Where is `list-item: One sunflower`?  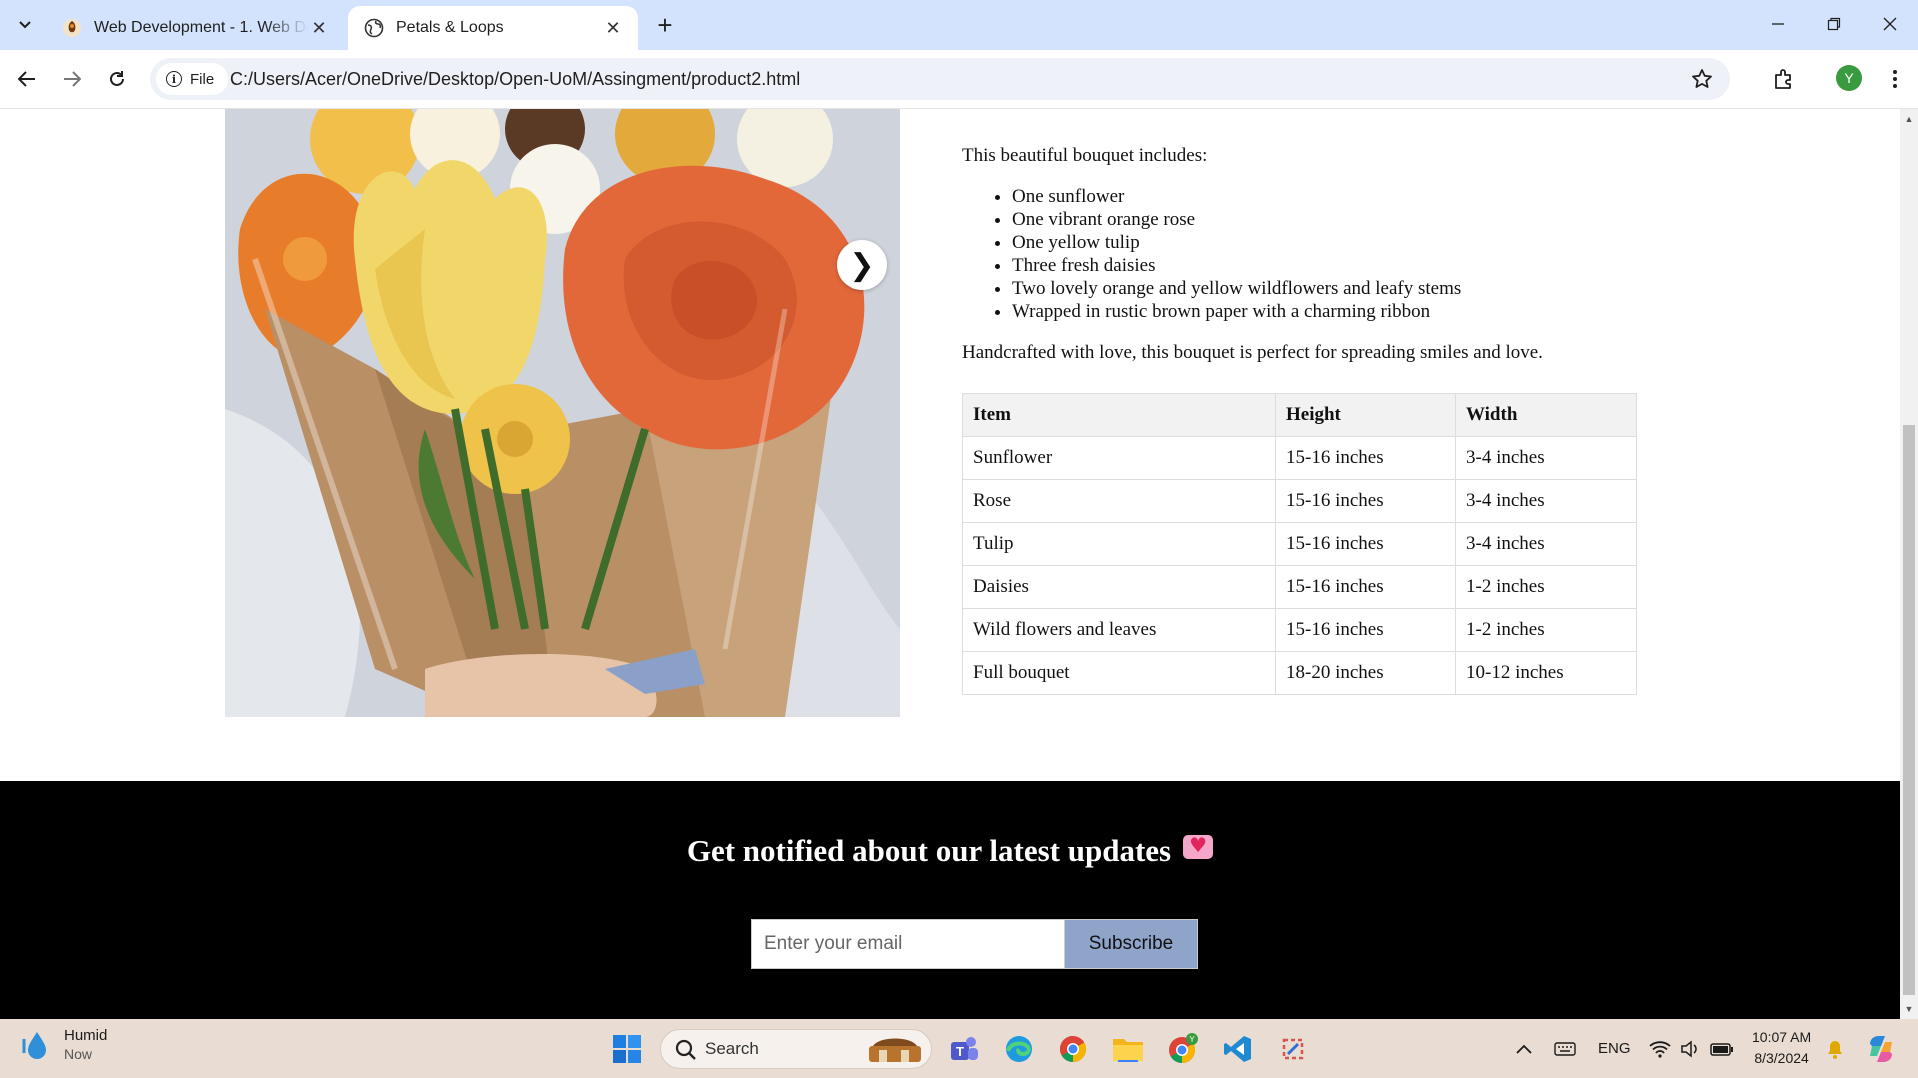
list-item: One sunflower is located at coordinates (1337, 196).